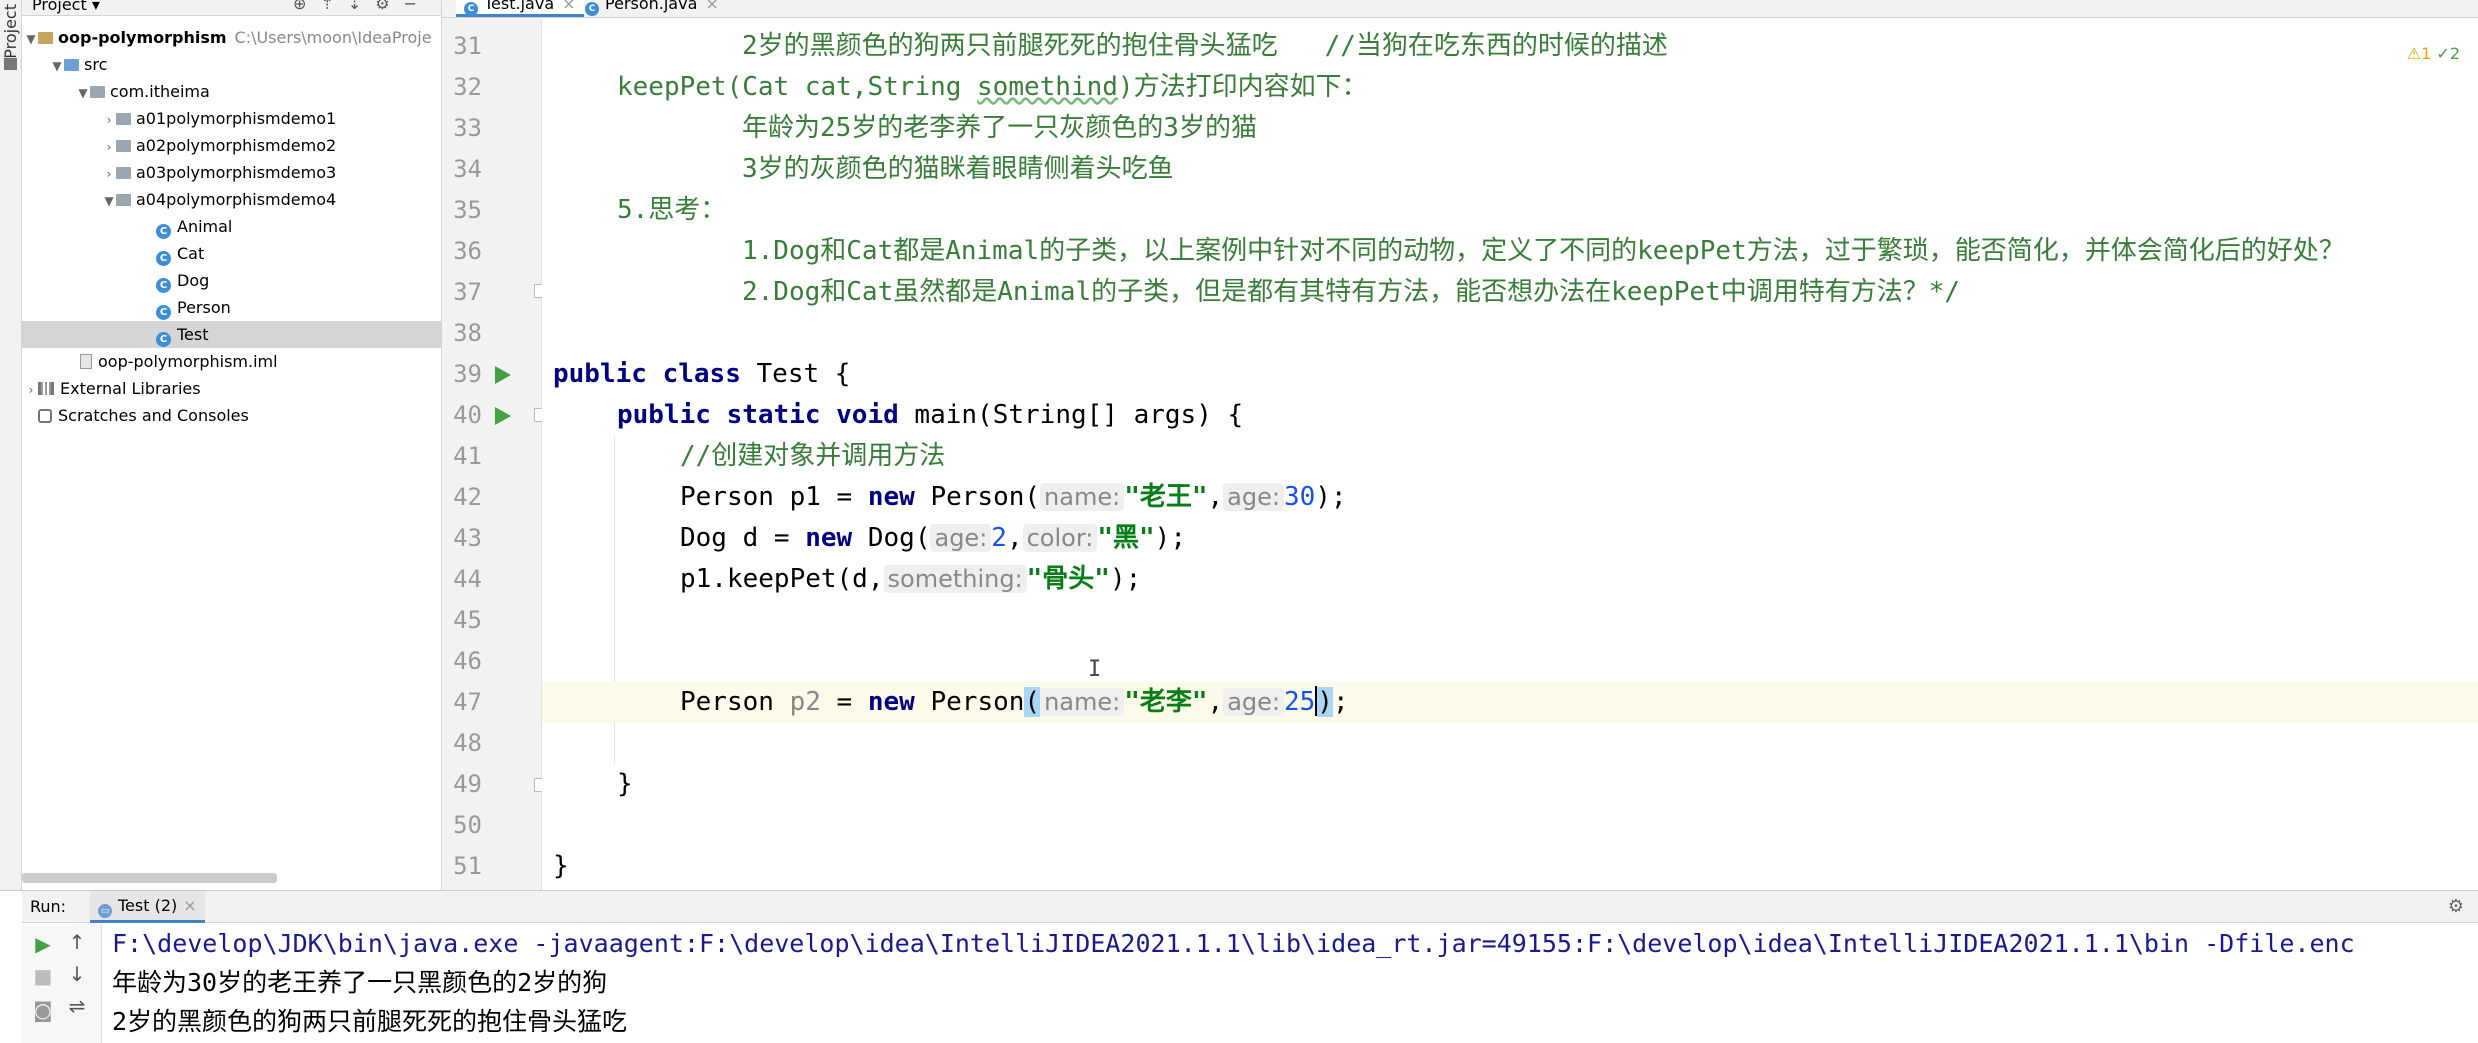 This screenshot has height=1043, width=2478. What do you see at coordinates (370, 1021) in the screenshot?
I see `console-line: 2岁的黑颜色的狗两只前腿死死的抱住骨头猛吃` at bounding box center [370, 1021].